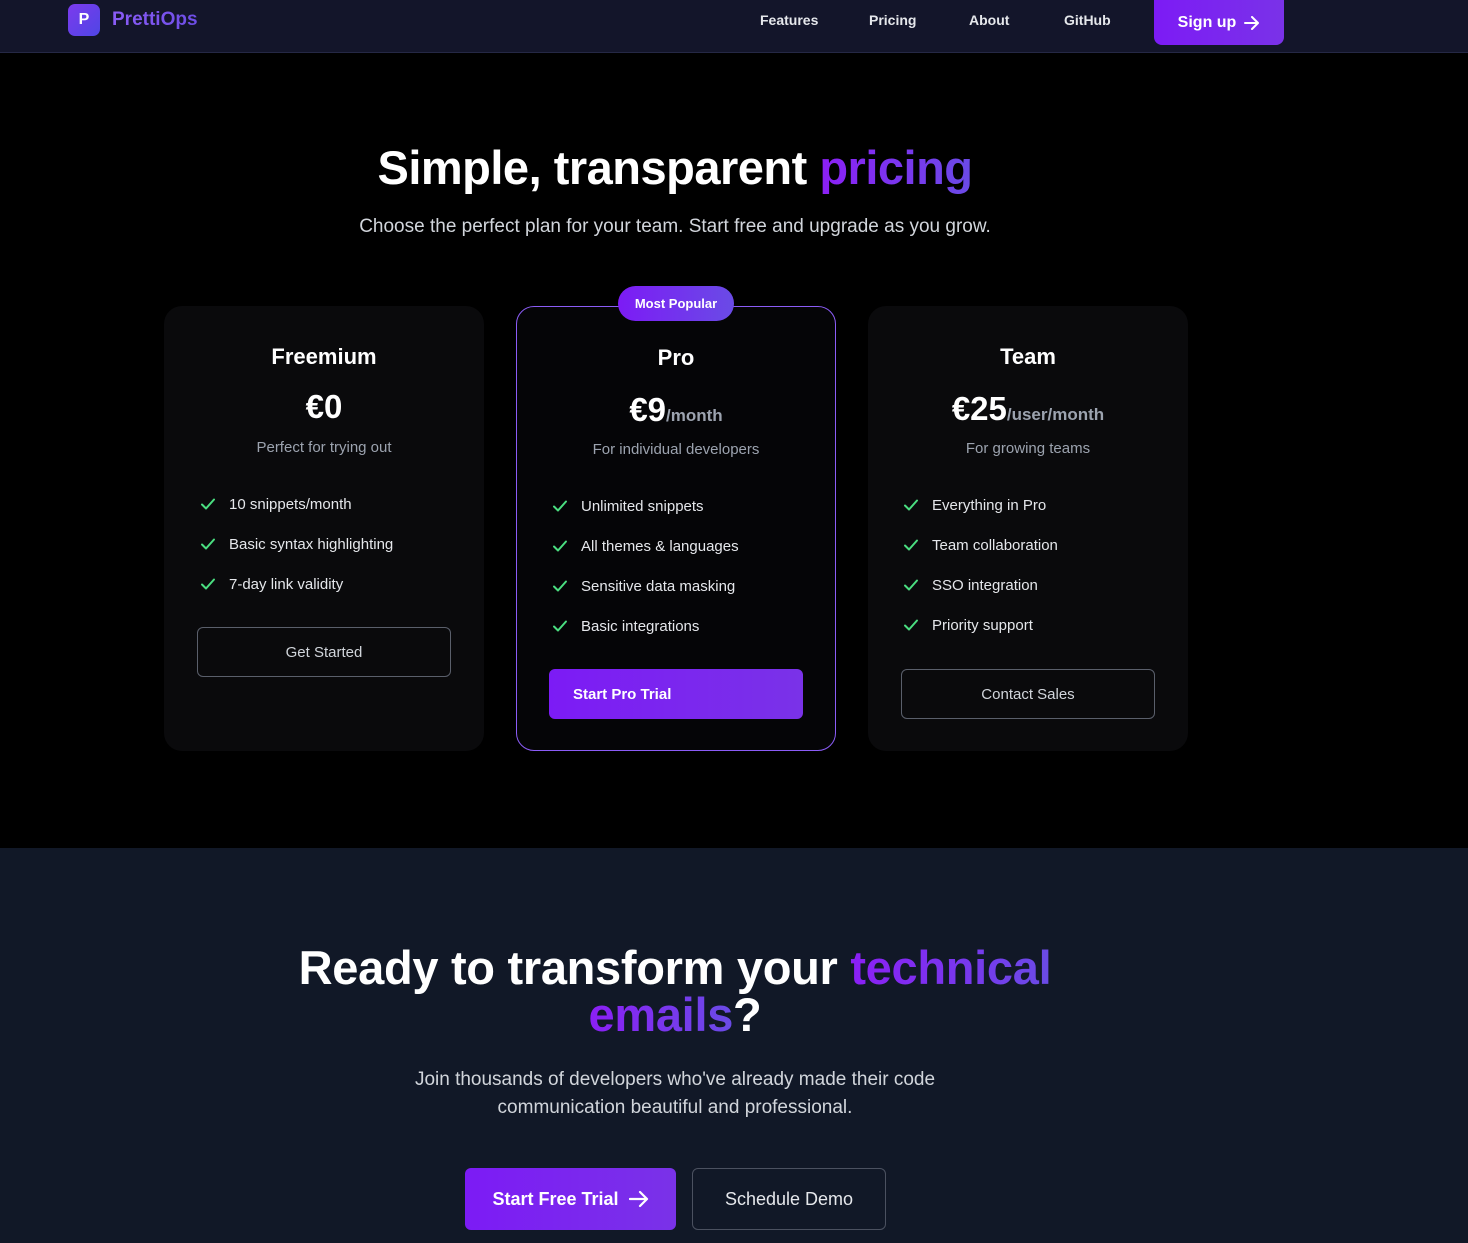  Describe the element at coordinates (1028, 448) in the screenshot. I see `plan-description: For growing teams` at that location.